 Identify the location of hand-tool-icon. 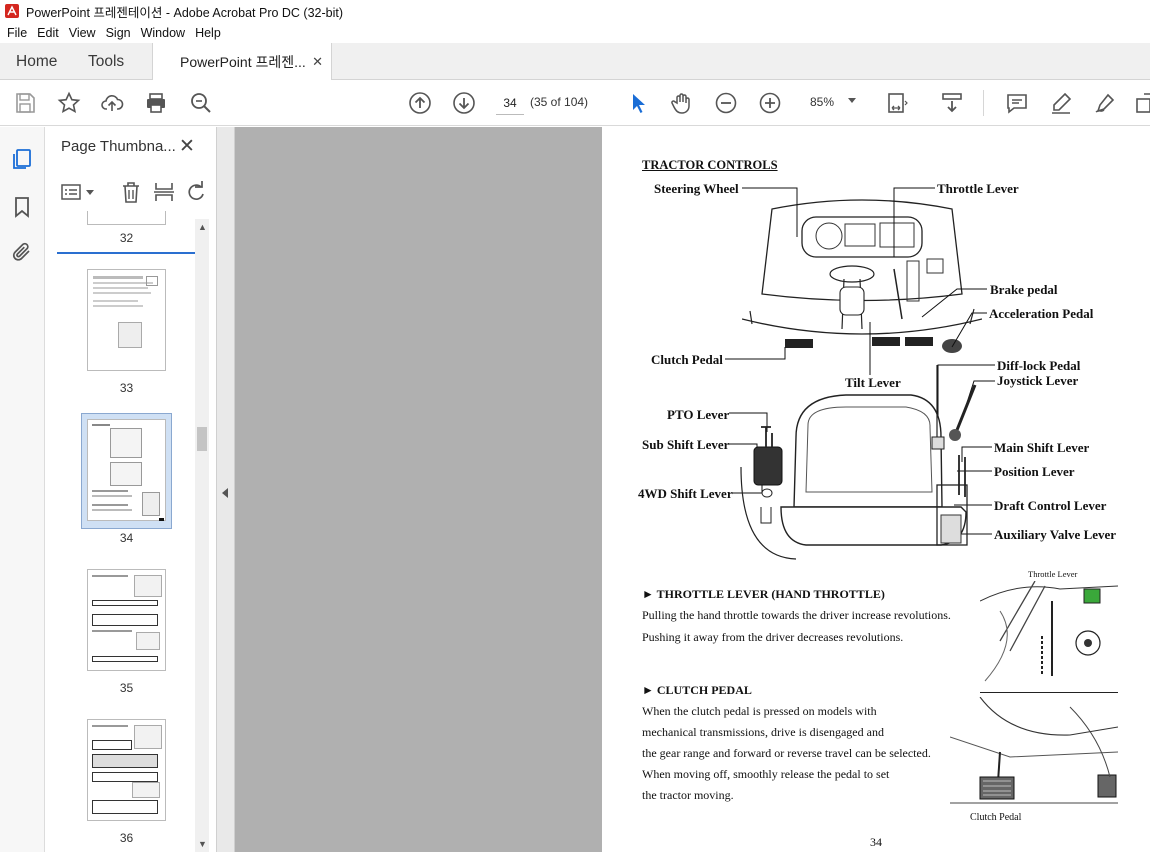
(682, 103).